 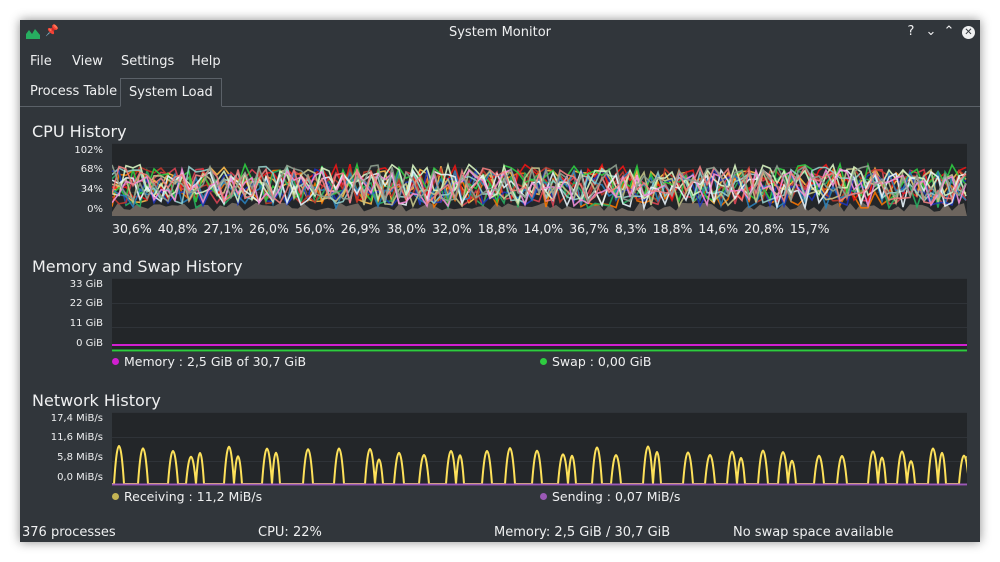 I want to click on receiving-legend-dot, so click(x=115, y=496).